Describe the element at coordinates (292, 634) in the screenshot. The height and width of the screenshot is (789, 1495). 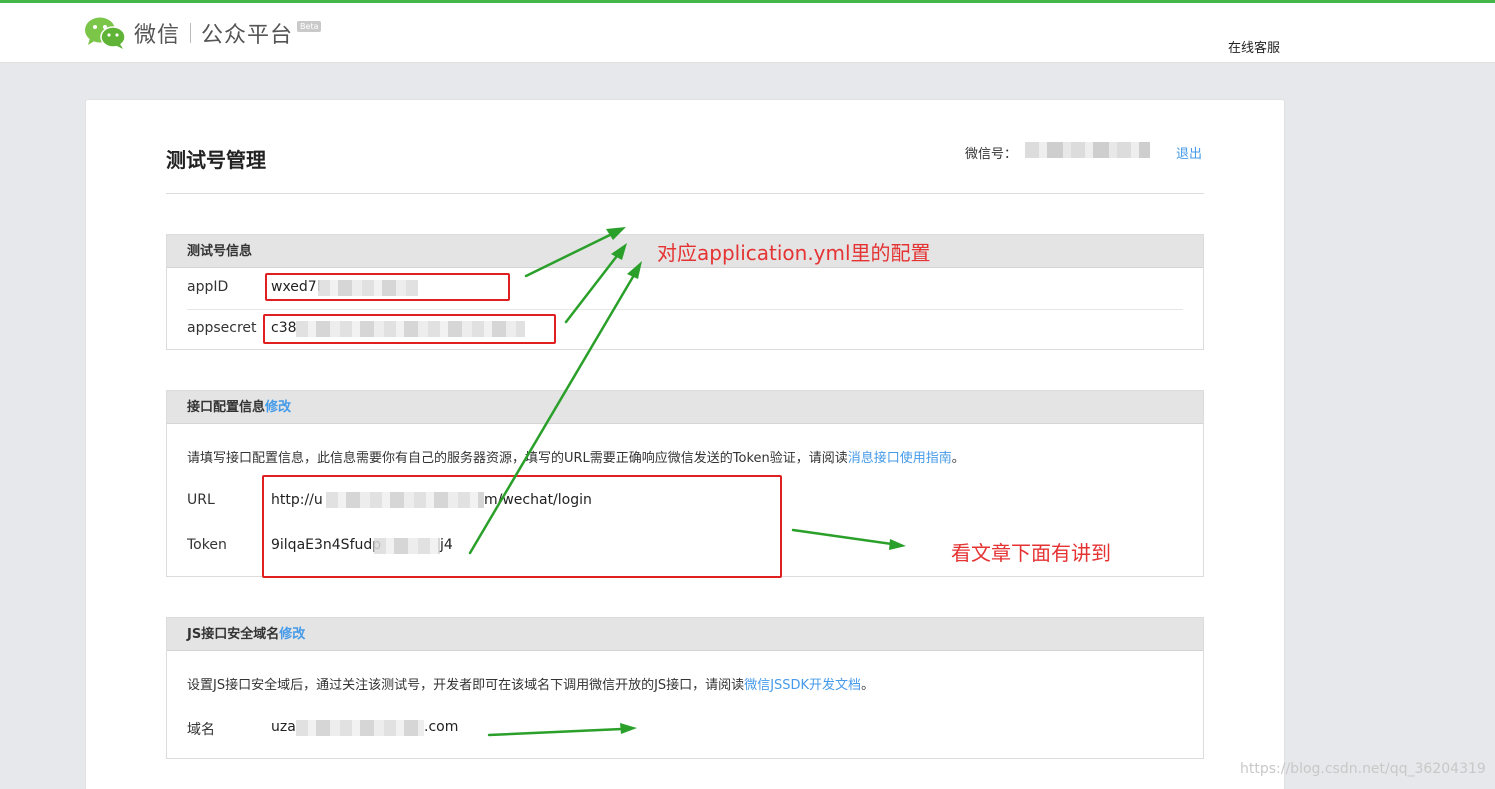
I see `js-domain-edit-link: 修改` at that location.